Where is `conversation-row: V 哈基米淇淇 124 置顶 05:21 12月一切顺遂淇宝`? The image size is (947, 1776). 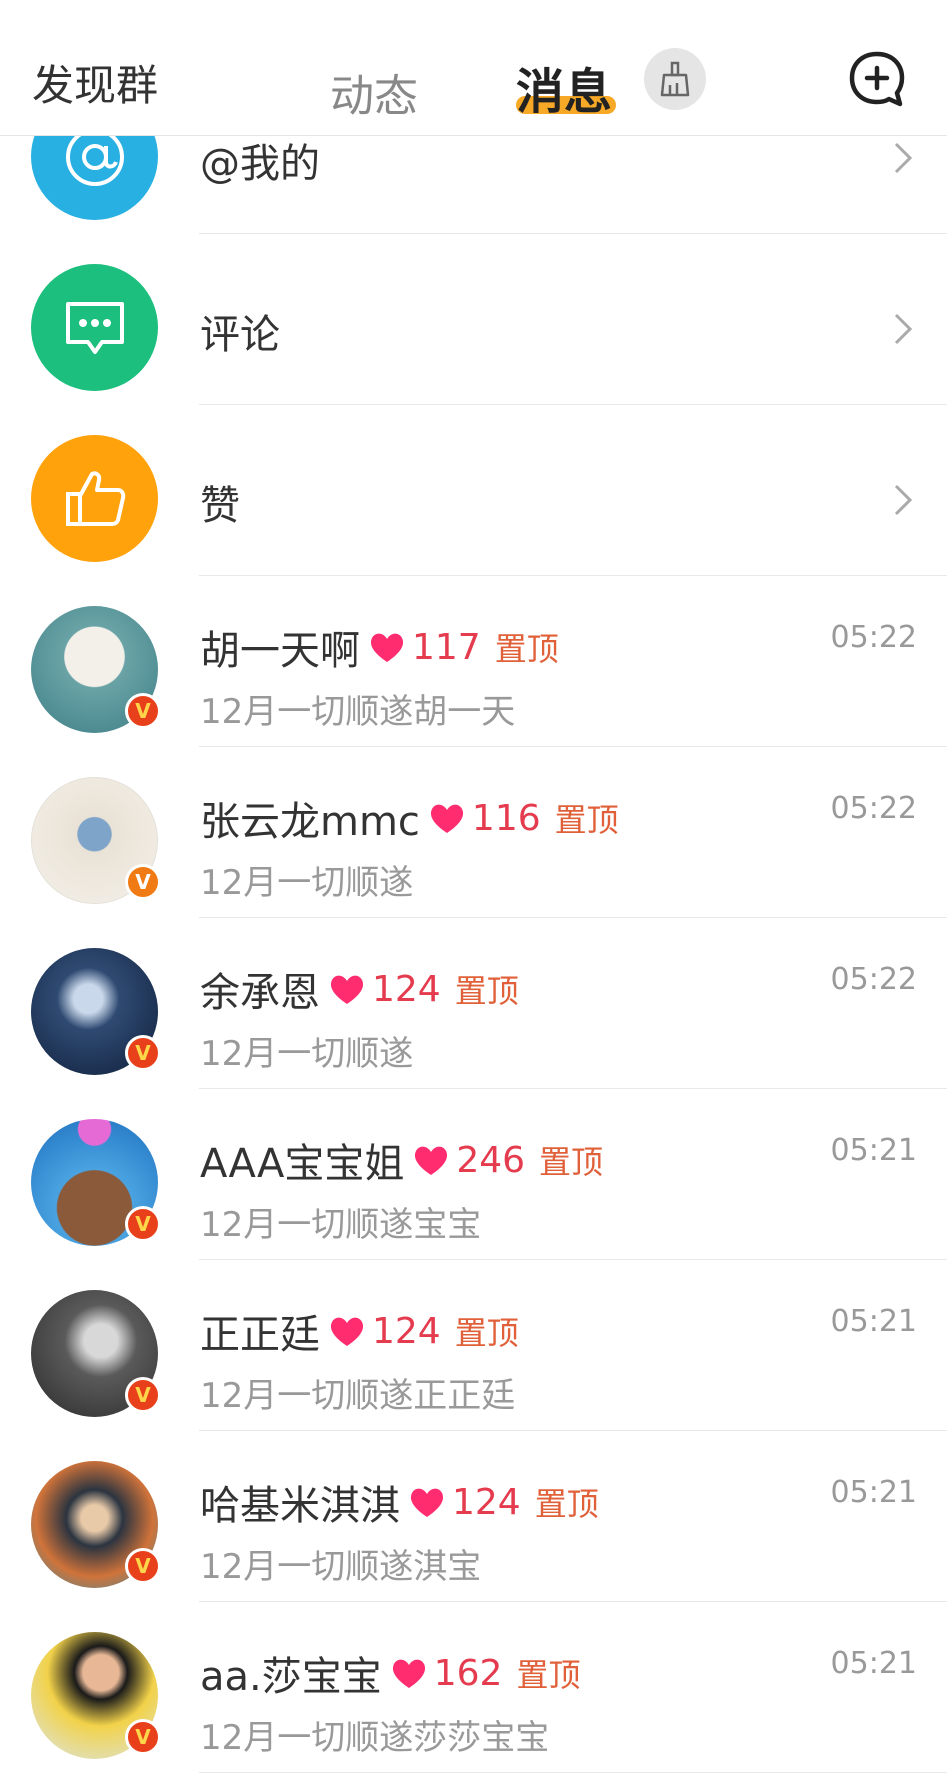
conversation-row: V 哈基米淇淇 124 置顶 05:21 12月一切顺遂淇宝 is located at coordinates (473, 1516).